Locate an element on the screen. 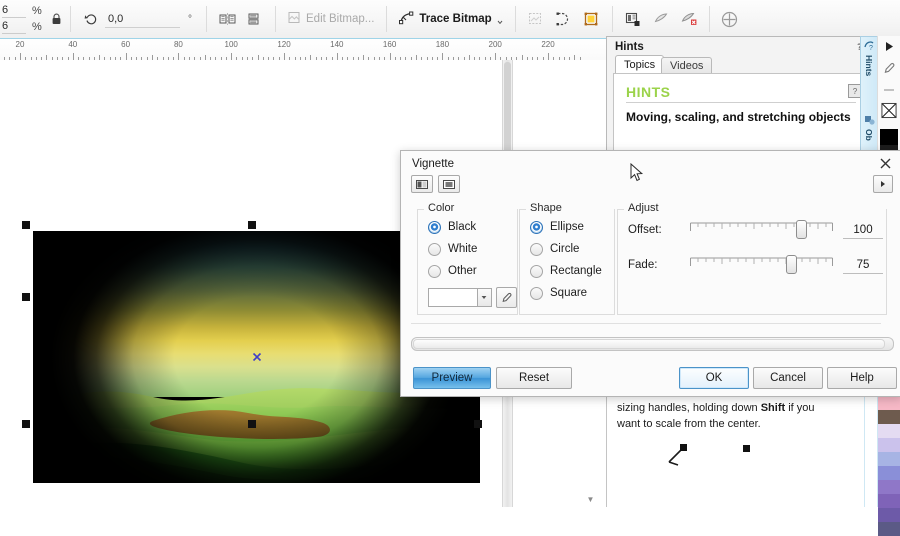 The image size is (900, 536). scroll-down-icon: ▼ is located at coordinates (590, 499).